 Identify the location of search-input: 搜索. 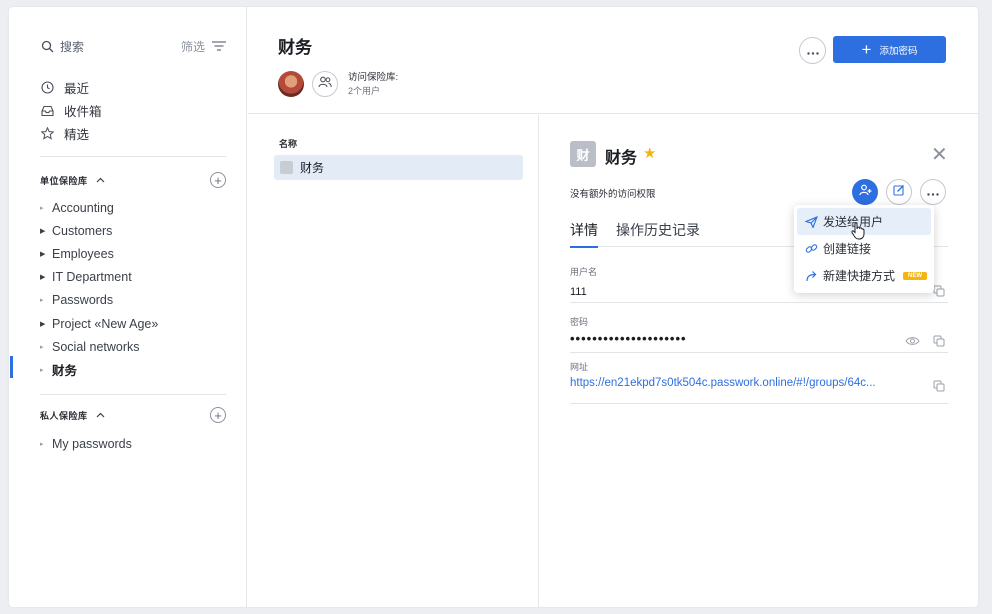
(72, 46).